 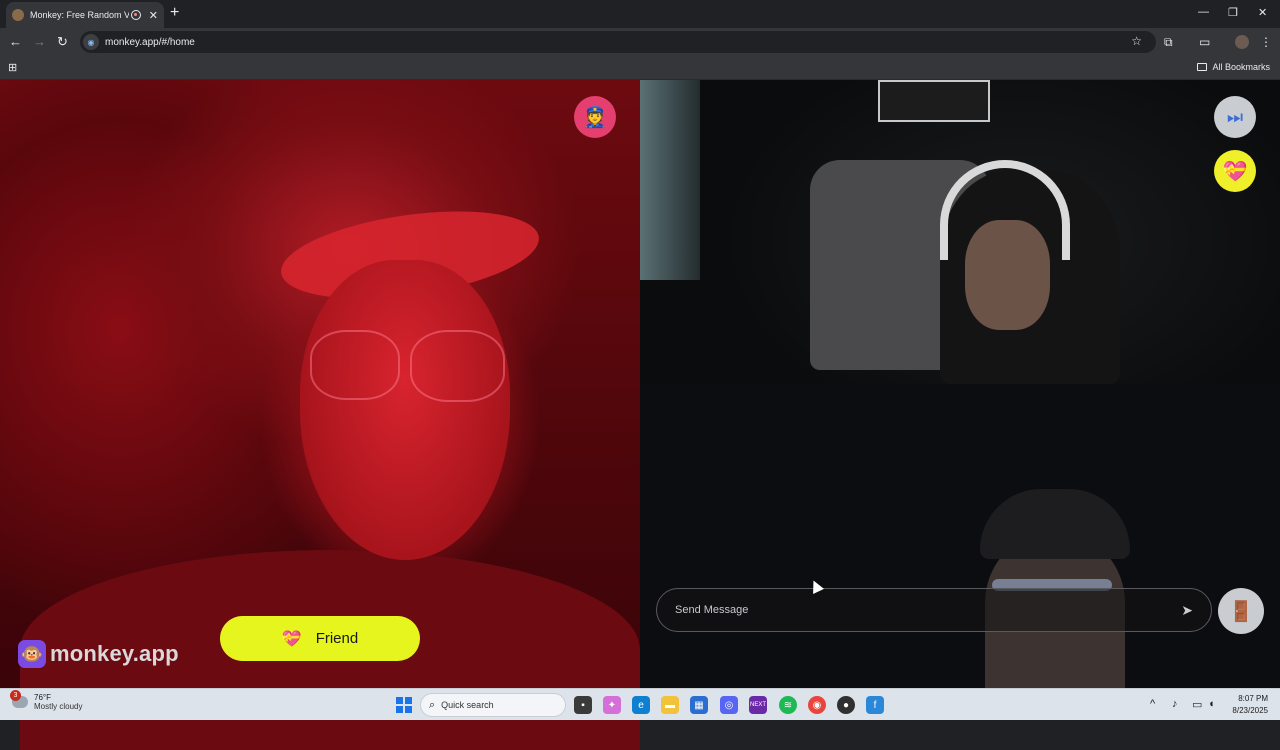 What do you see at coordinates (1152, 704) in the screenshot?
I see `show-hidden-icons-chevron-icon: ^` at bounding box center [1152, 704].